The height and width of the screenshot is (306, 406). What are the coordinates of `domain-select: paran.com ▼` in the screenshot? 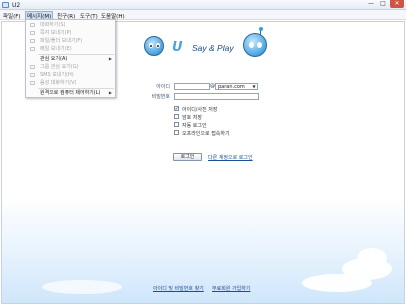 It's located at (236, 86).